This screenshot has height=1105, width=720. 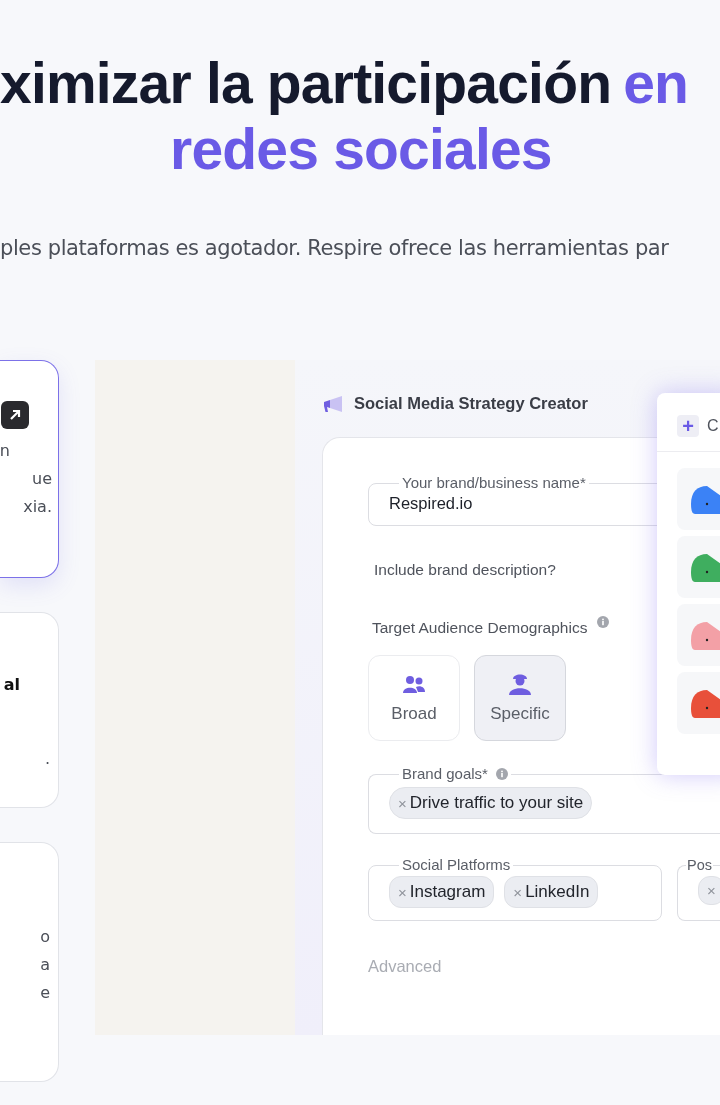 What do you see at coordinates (699, 865) in the screenshot?
I see `field-label: Pos` at bounding box center [699, 865].